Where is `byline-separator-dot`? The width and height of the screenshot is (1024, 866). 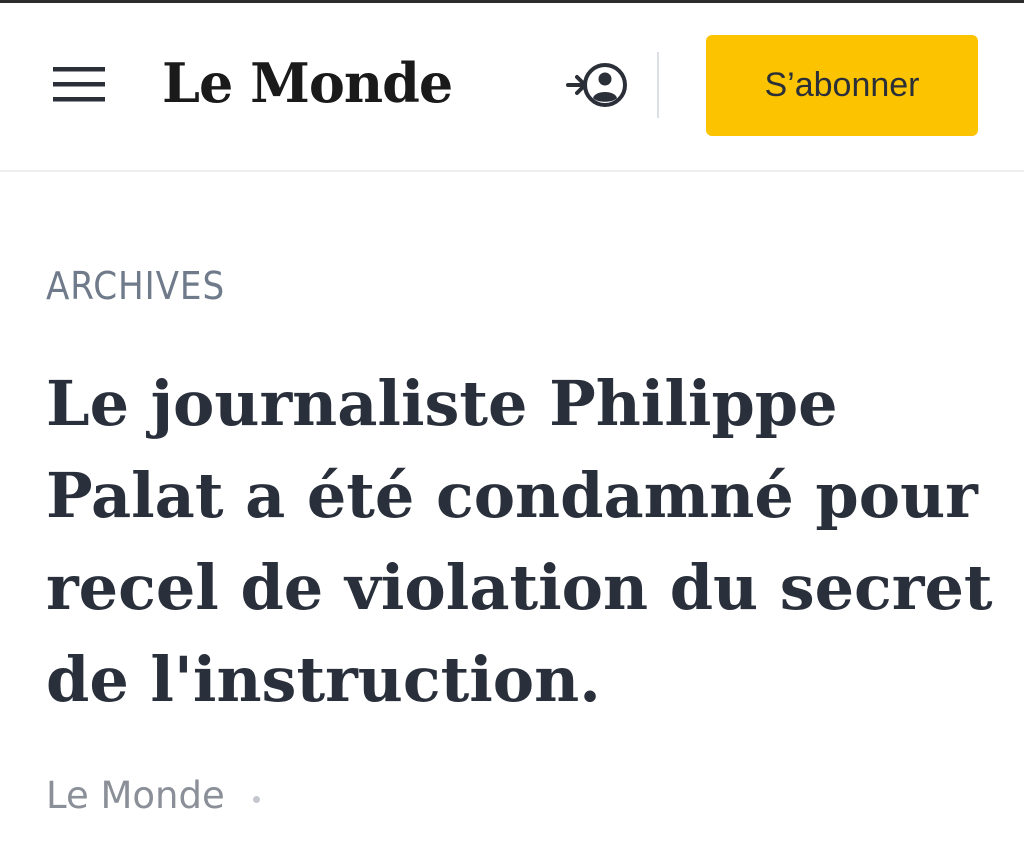
byline-separator-dot is located at coordinates (256, 799).